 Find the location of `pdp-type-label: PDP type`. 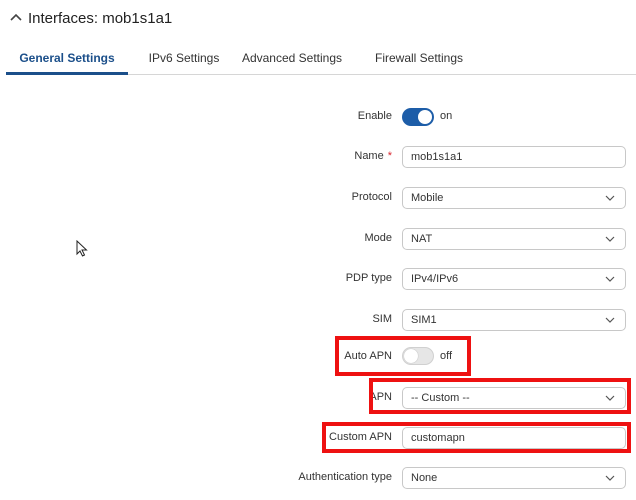

pdp-type-label: PDP type is located at coordinates (368, 278).